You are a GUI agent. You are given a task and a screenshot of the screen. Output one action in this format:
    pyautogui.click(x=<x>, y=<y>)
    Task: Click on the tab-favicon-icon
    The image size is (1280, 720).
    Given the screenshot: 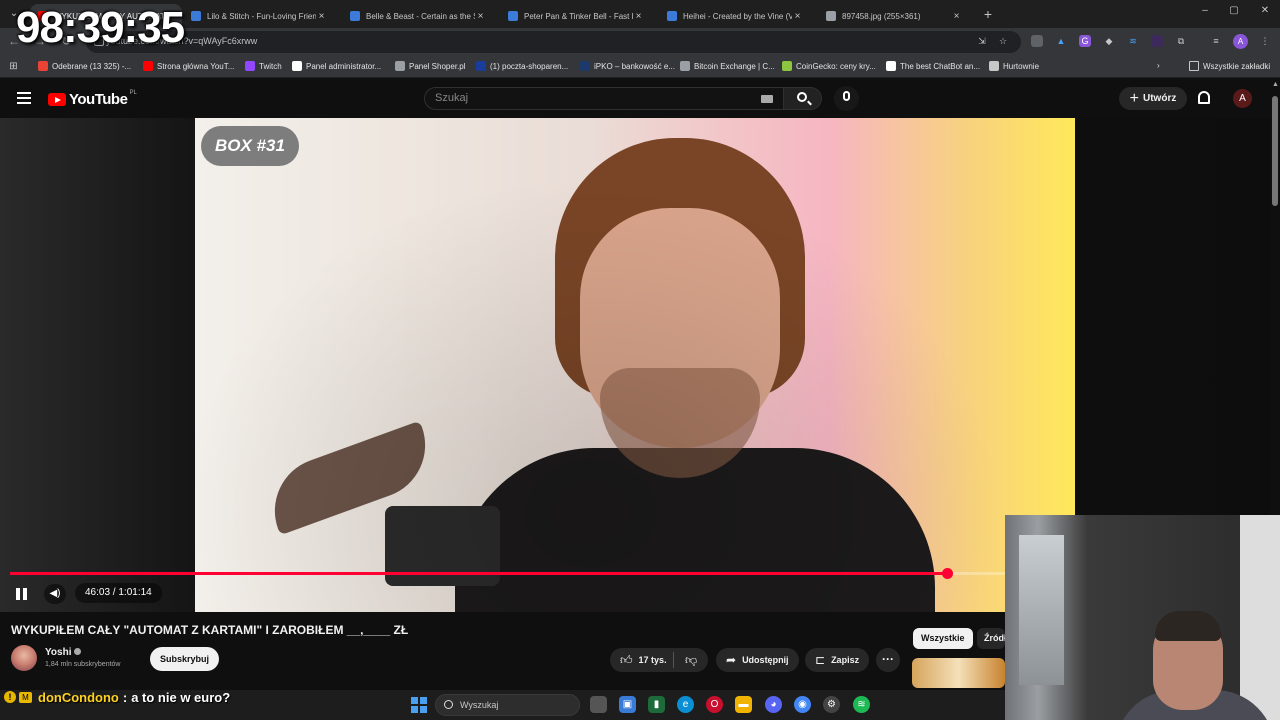 What is the action you would take?
    pyautogui.click(x=513, y=16)
    